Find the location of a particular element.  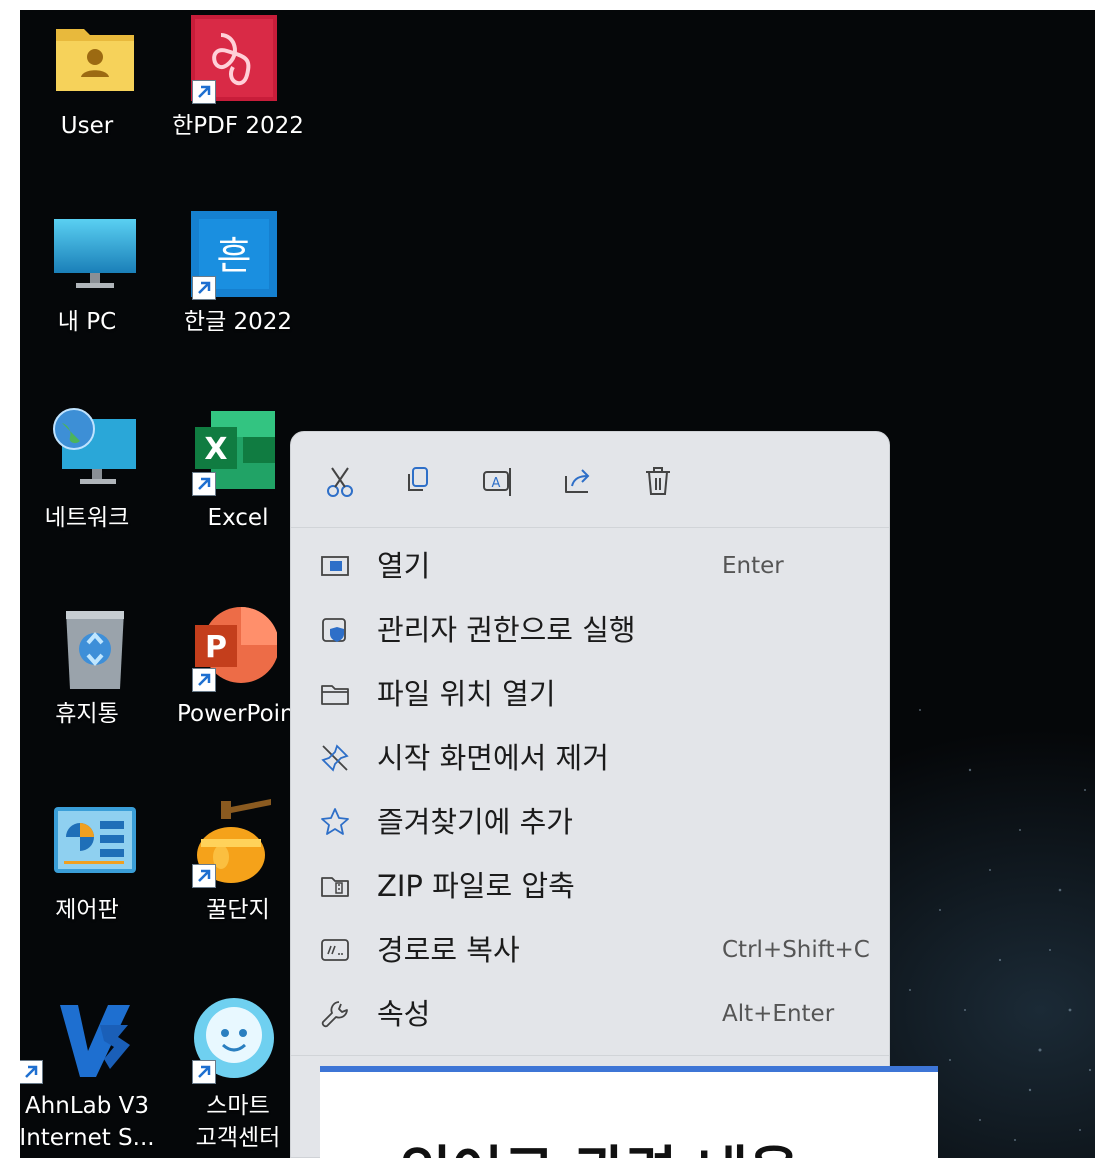

overlay-window-title: 있어로 관련 내용 is located at coordinates (600, 1151).